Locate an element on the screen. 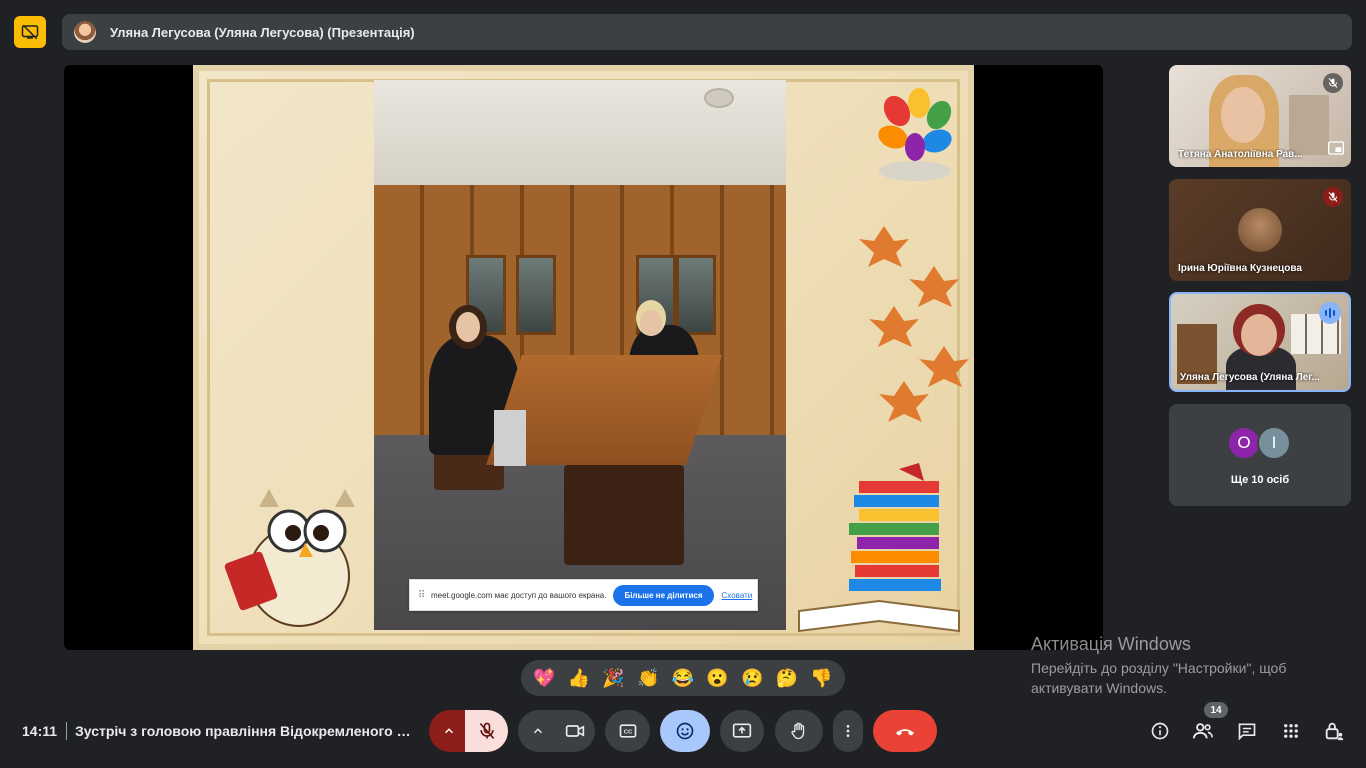 The height and width of the screenshot is (768, 1366). audio-options-button is located at coordinates (449, 731).